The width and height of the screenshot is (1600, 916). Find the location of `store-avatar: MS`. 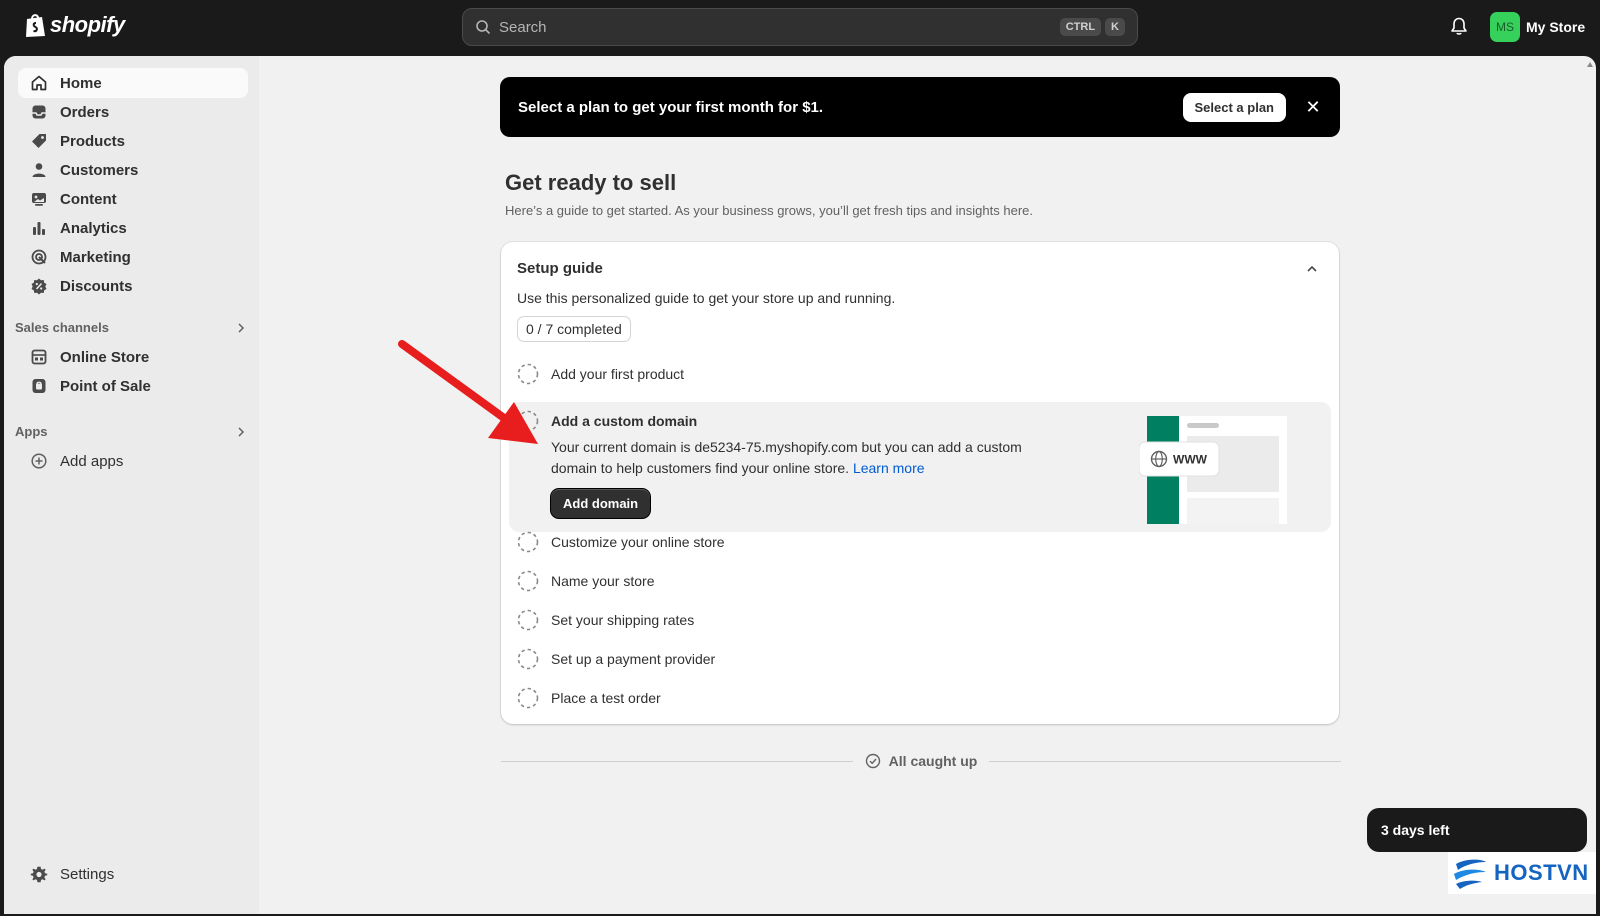

store-avatar: MS is located at coordinates (1505, 27).